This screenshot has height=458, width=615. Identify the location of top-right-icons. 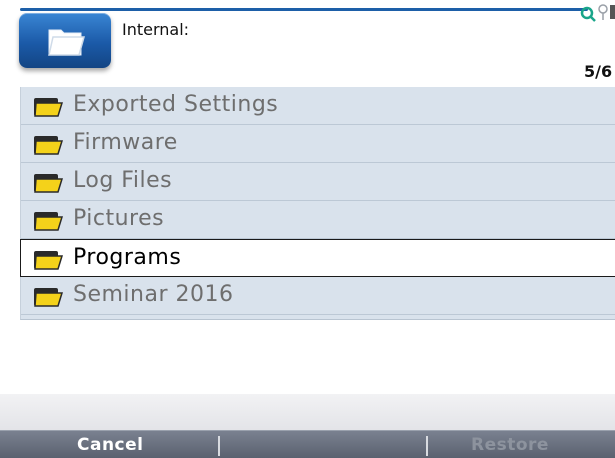
(597, 13).